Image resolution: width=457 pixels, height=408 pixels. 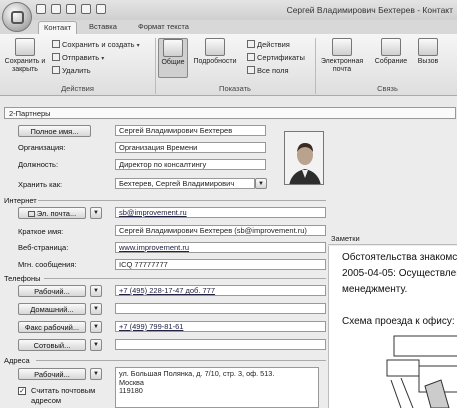 What do you see at coordinates (251, 70) in the screenshot?
I see `all-fields-icon` at bounding box center [251, 70].